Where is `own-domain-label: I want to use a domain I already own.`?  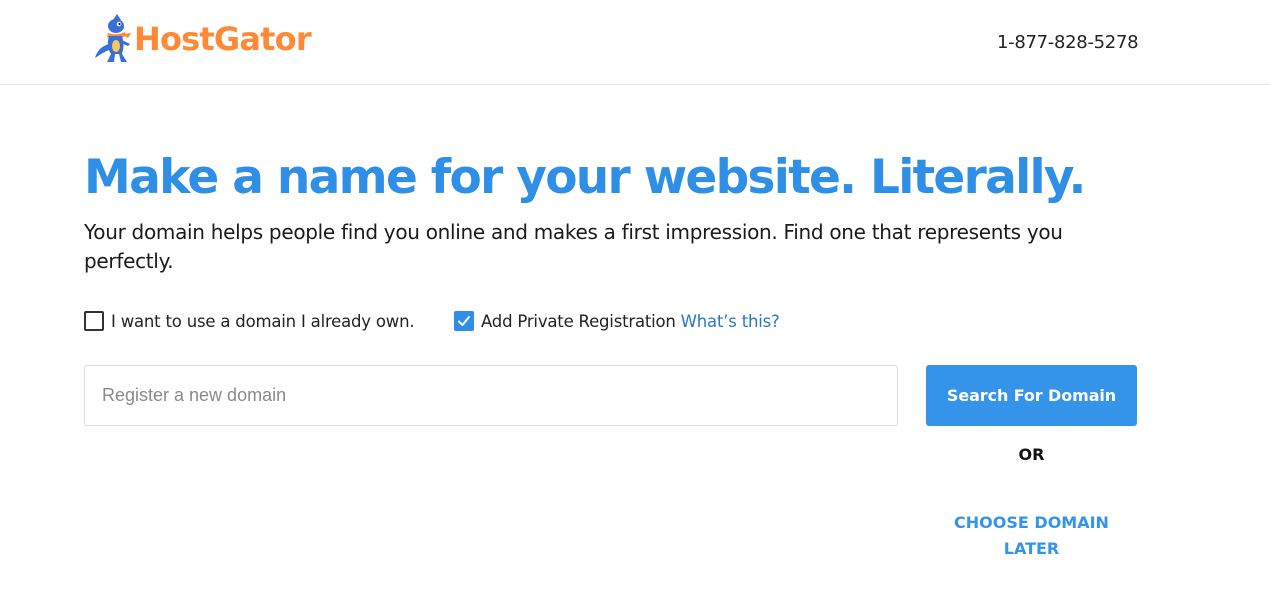 own-domain-label: I want to use a domain I already own. is located at coordinates (263, 321).